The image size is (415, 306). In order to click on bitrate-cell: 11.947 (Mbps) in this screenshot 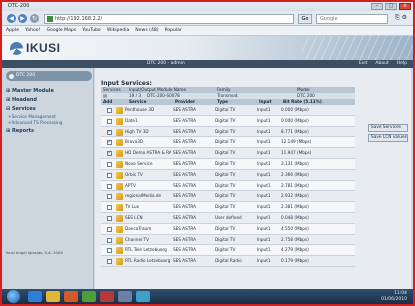, I will do `click(296, 153)`.